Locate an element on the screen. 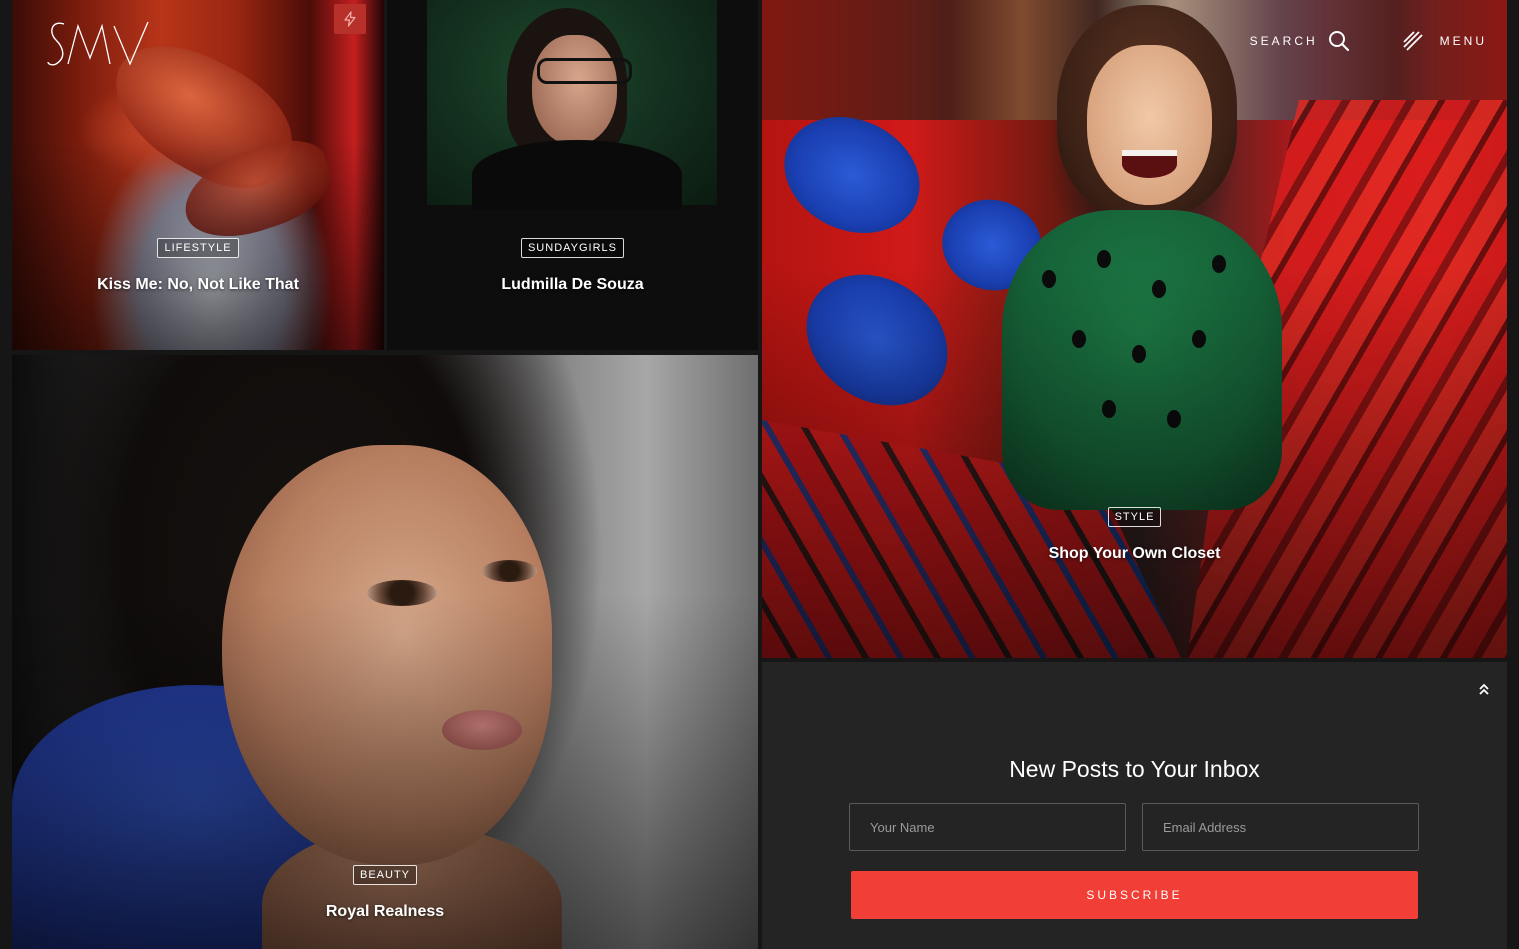  lightning-icon is located at coordinates (350, 19).